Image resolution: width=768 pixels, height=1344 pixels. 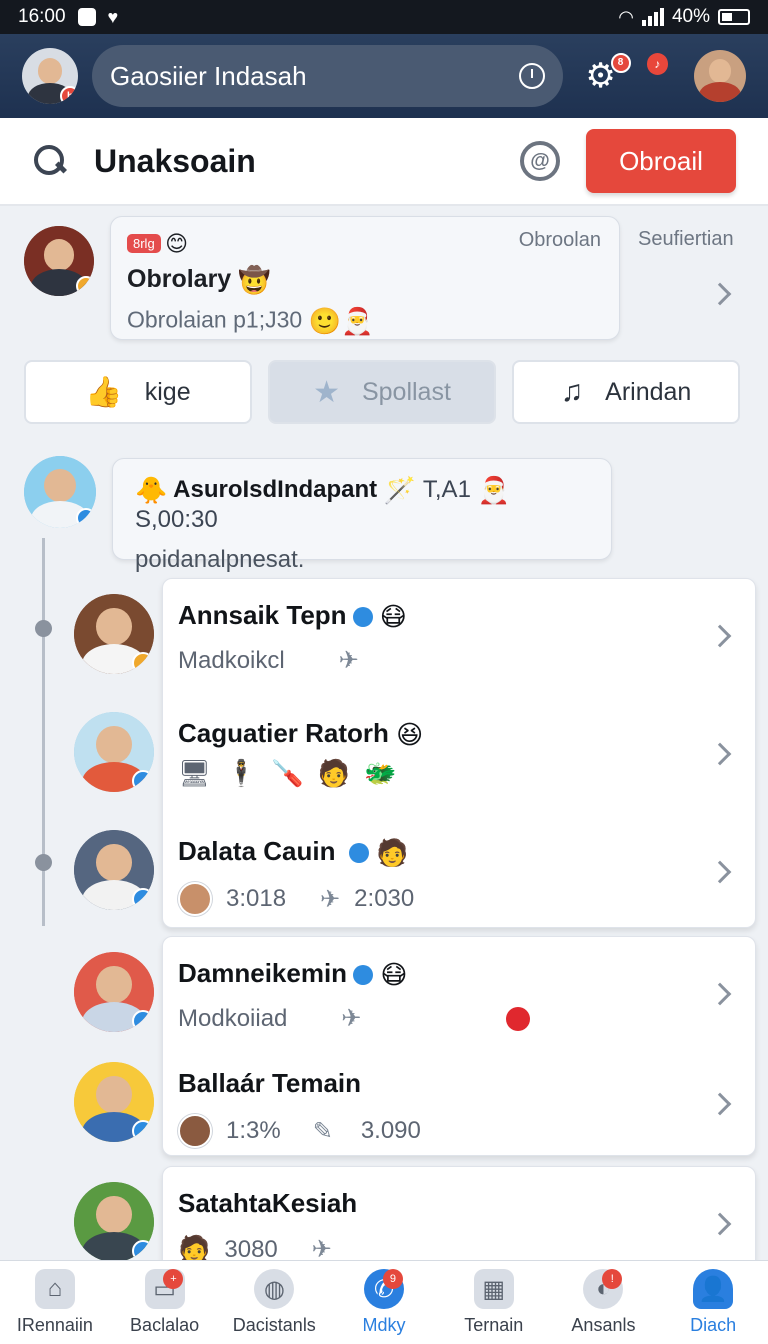 I want to click on filter-chips: 👍 kige ★ Spollast ♫ Arindan, so click(x=382, y=392).